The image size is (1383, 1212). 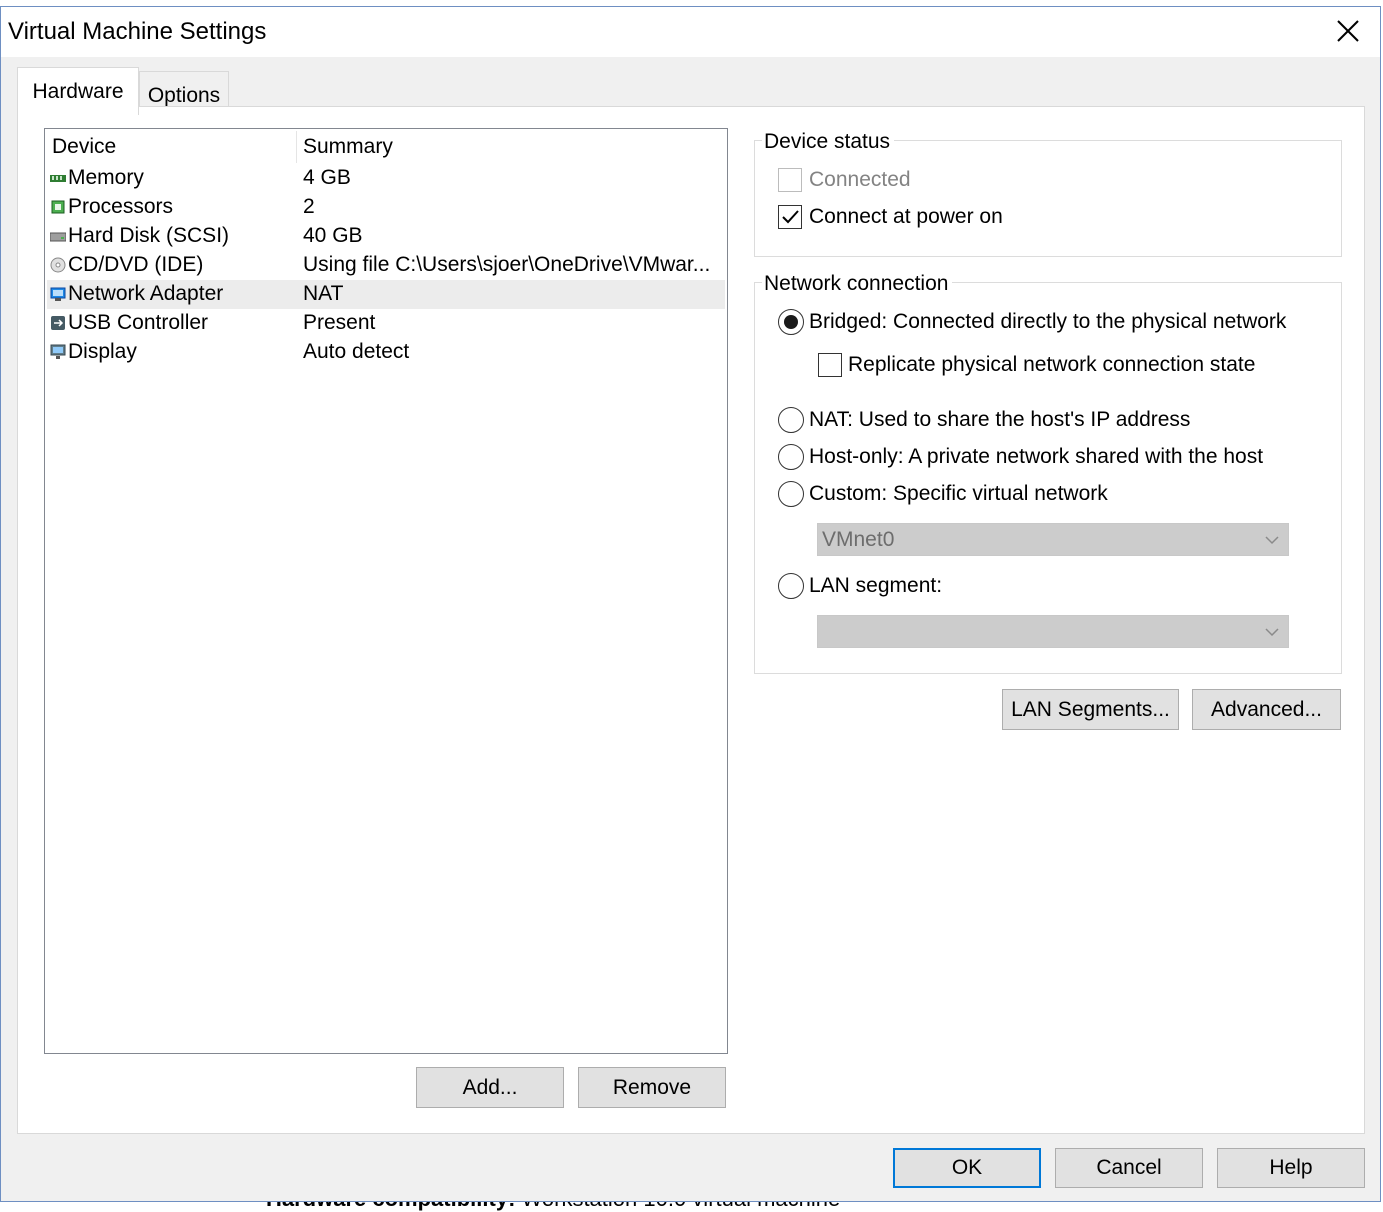 I want to click on cancel-button: Cancel, so click(x=1129, y=1168).